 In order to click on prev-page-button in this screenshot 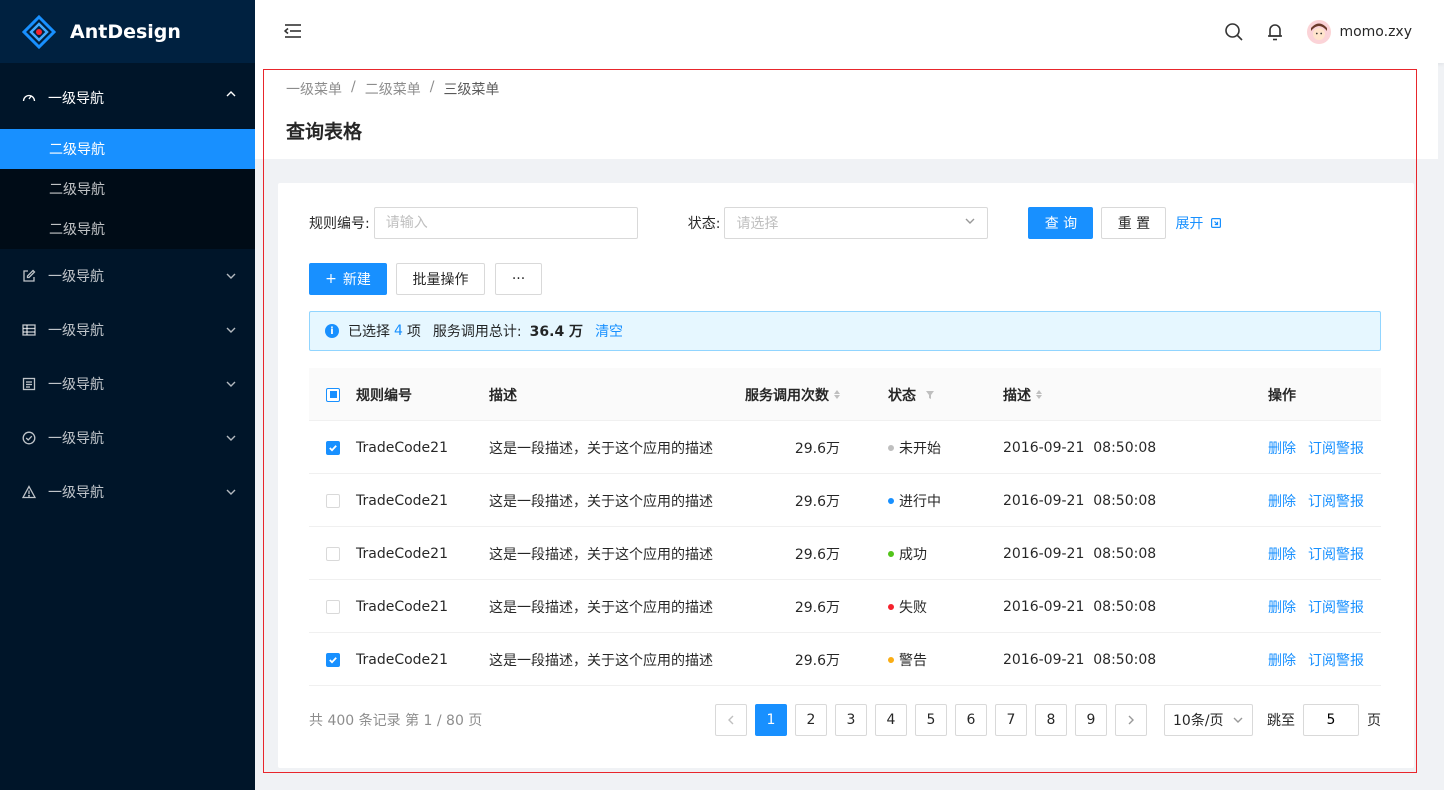, I will do `click(731, 720)`.